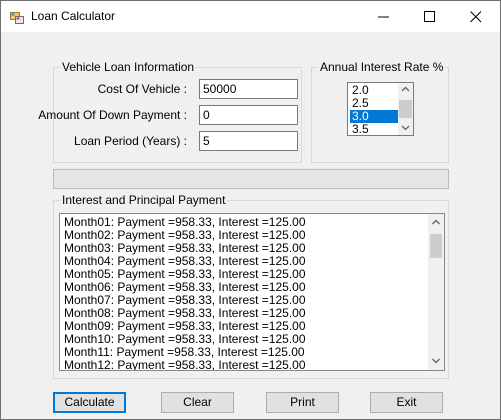 The image size is (501, 420). I want to click on loan-period-input, so click(248, 141).